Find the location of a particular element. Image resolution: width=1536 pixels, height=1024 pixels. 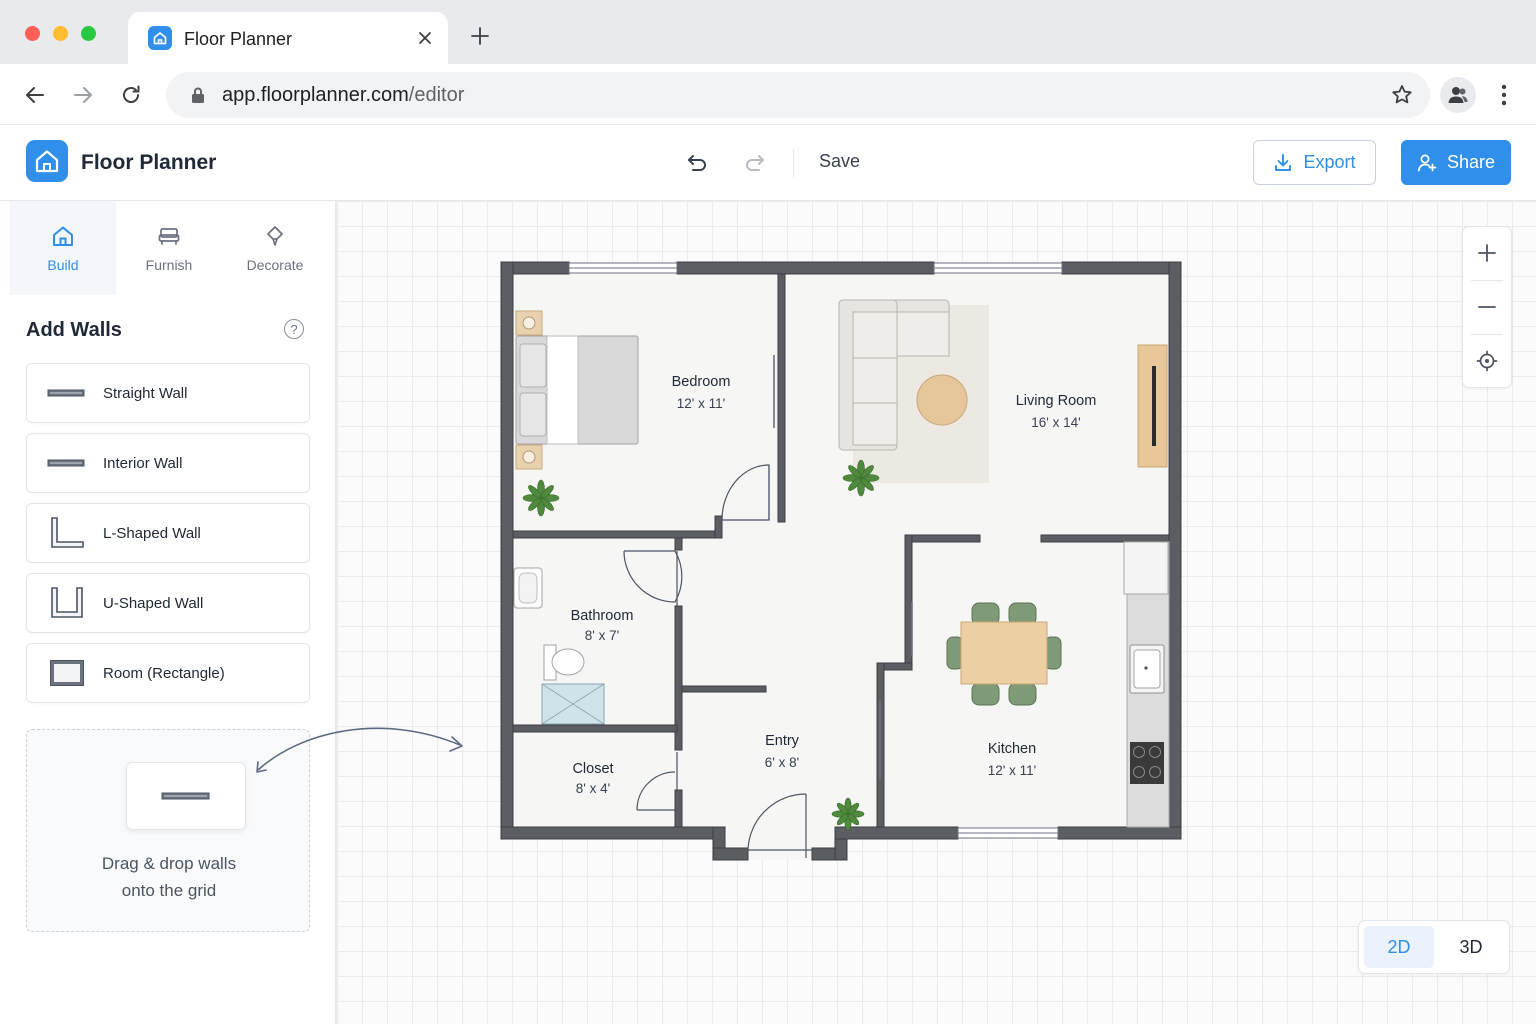

u-shaped-wall-icon is located at coordinates (67, 603).